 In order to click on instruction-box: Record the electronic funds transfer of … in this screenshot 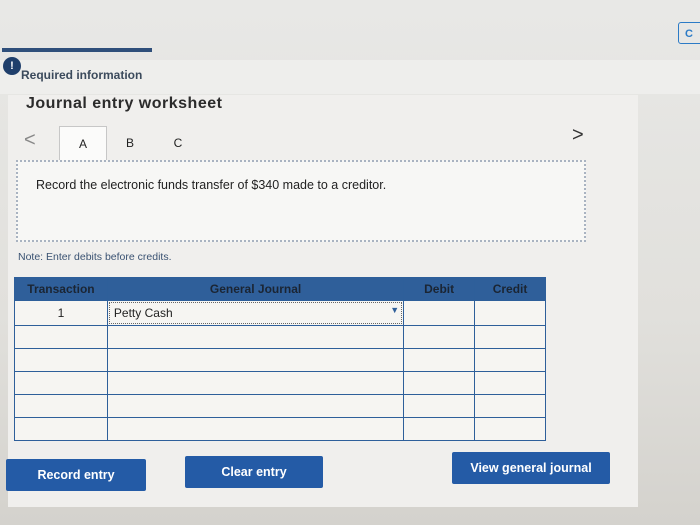, I will do `click(301, 201)`.